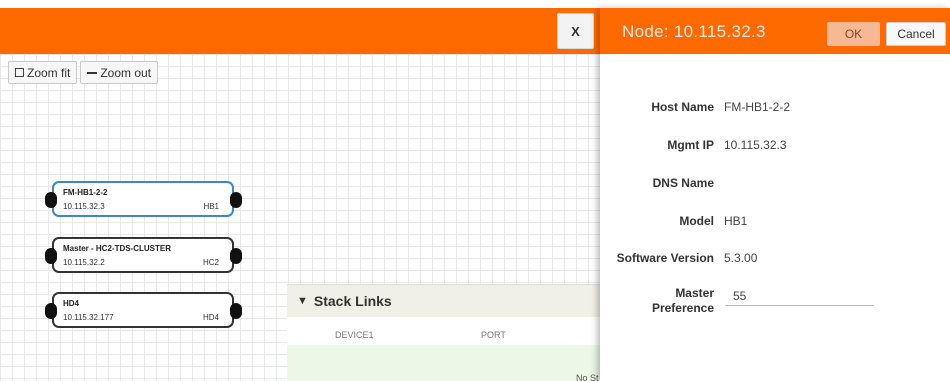 Image resolution: width=950 pixels, height=381 pixels. I want to click on master-preference-label: Master Preference, so click(683, 301).